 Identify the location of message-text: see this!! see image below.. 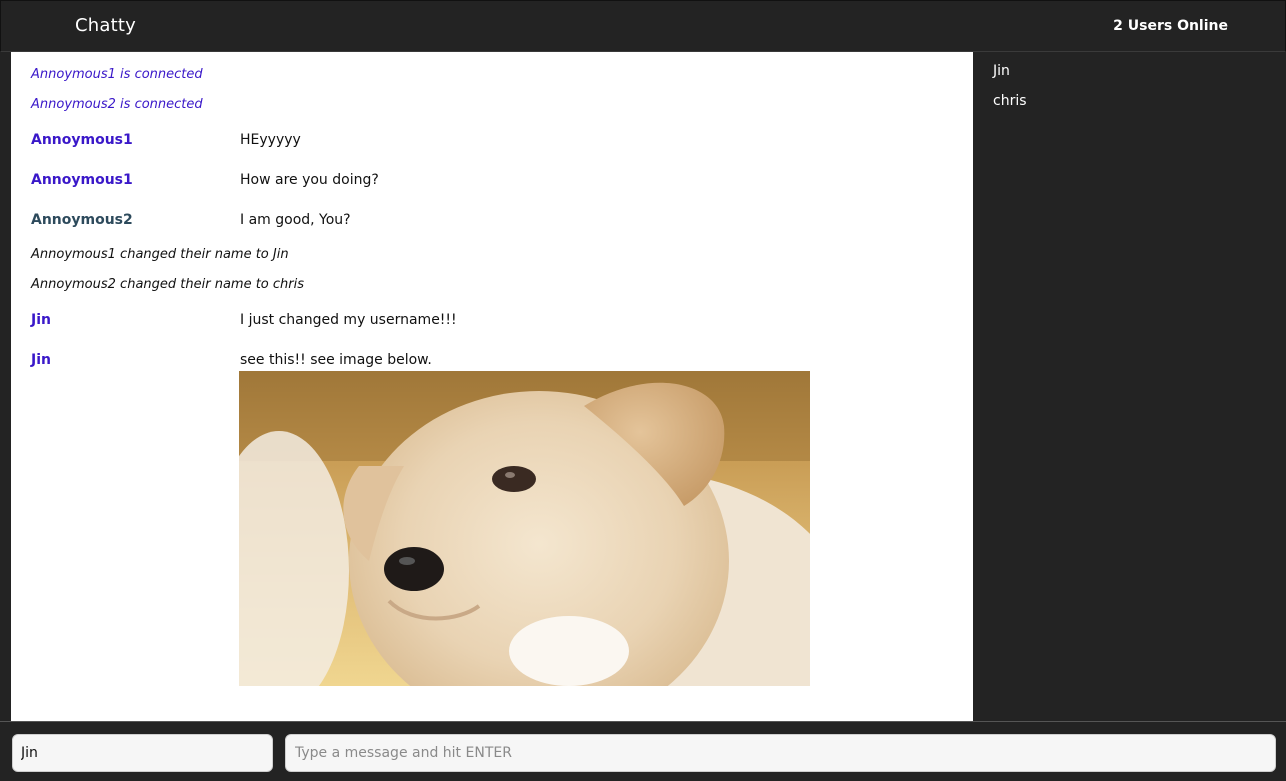
(336, 360).